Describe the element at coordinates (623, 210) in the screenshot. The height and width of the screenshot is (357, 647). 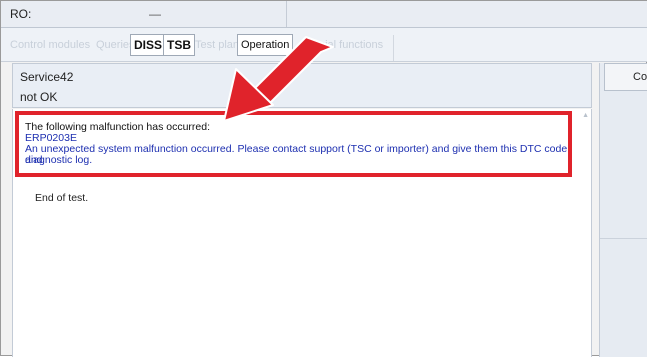
I see `right-panel: Con` at that location.